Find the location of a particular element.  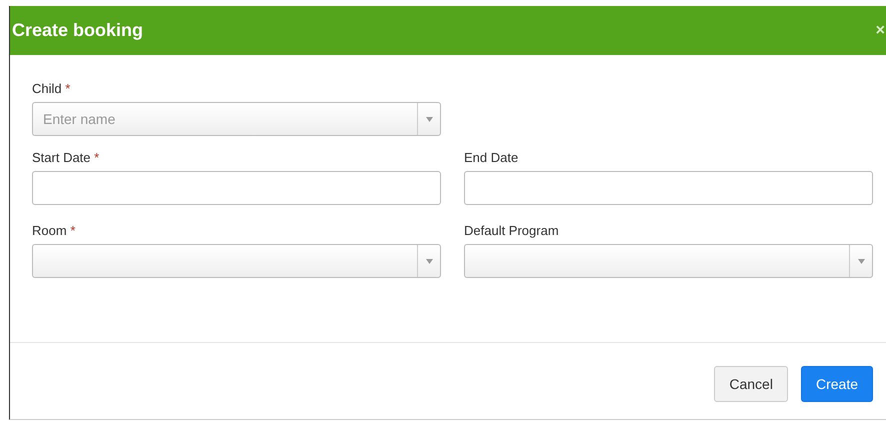

cancel-button: Cancel is located at coordinates (751, 384).